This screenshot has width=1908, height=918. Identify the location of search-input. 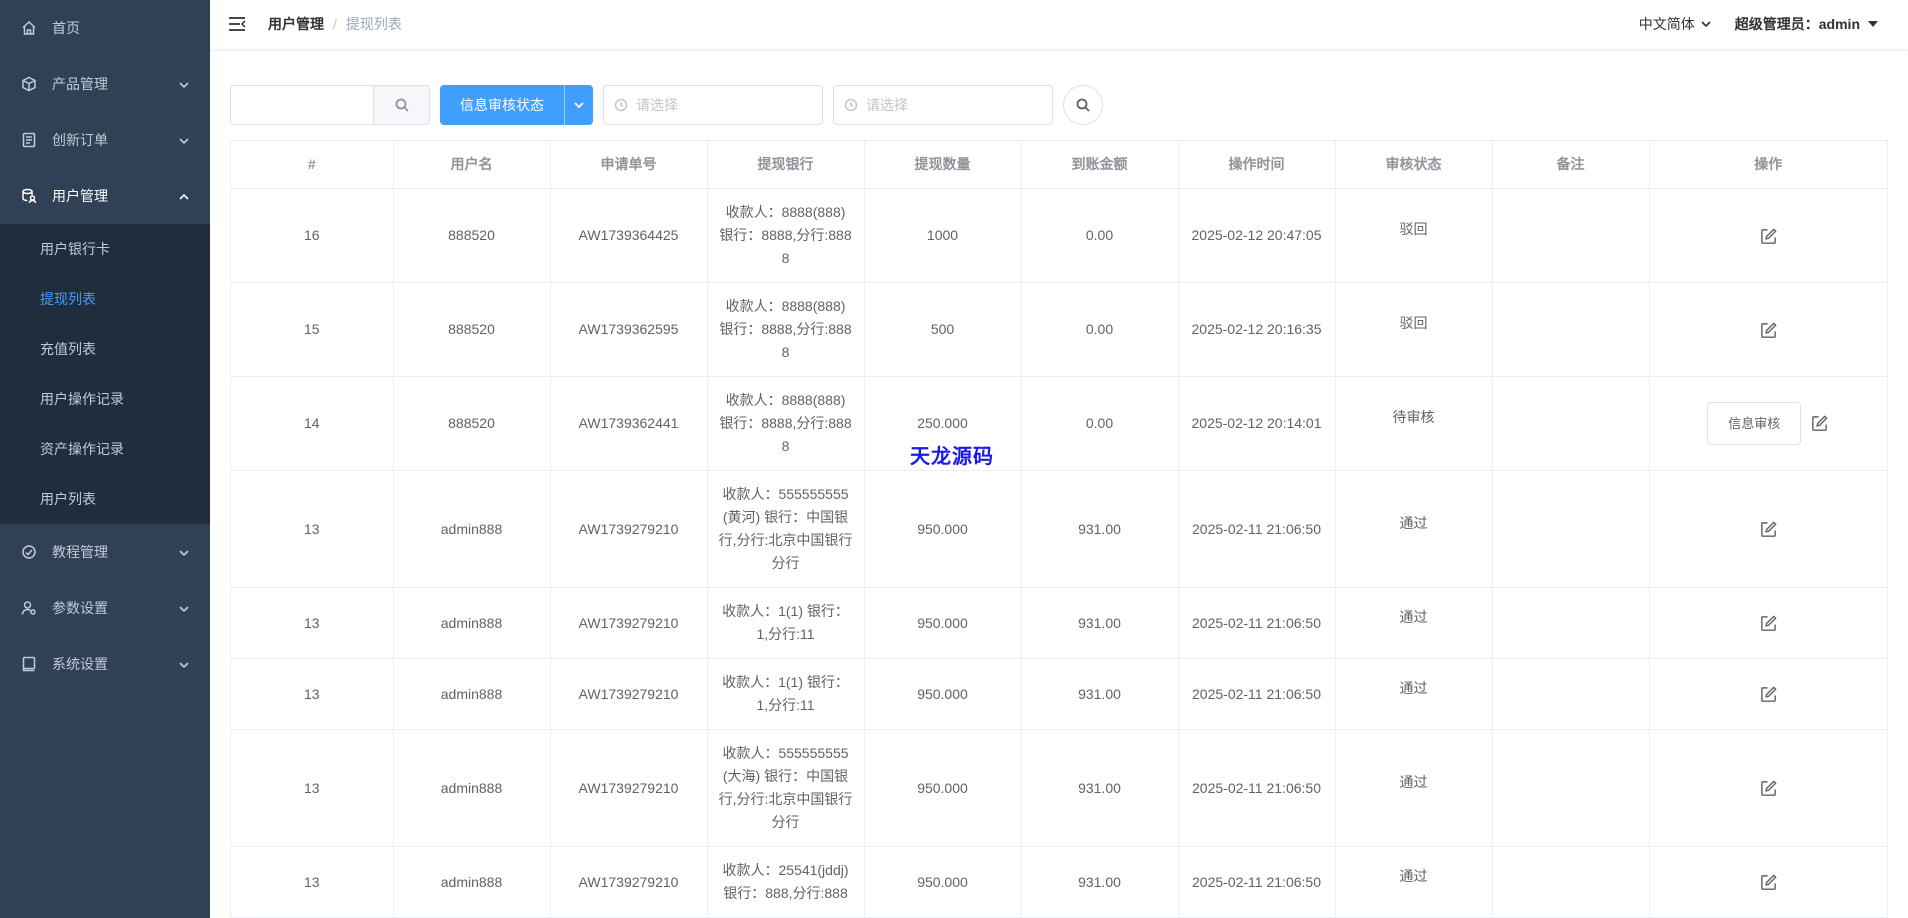
(302, 104).